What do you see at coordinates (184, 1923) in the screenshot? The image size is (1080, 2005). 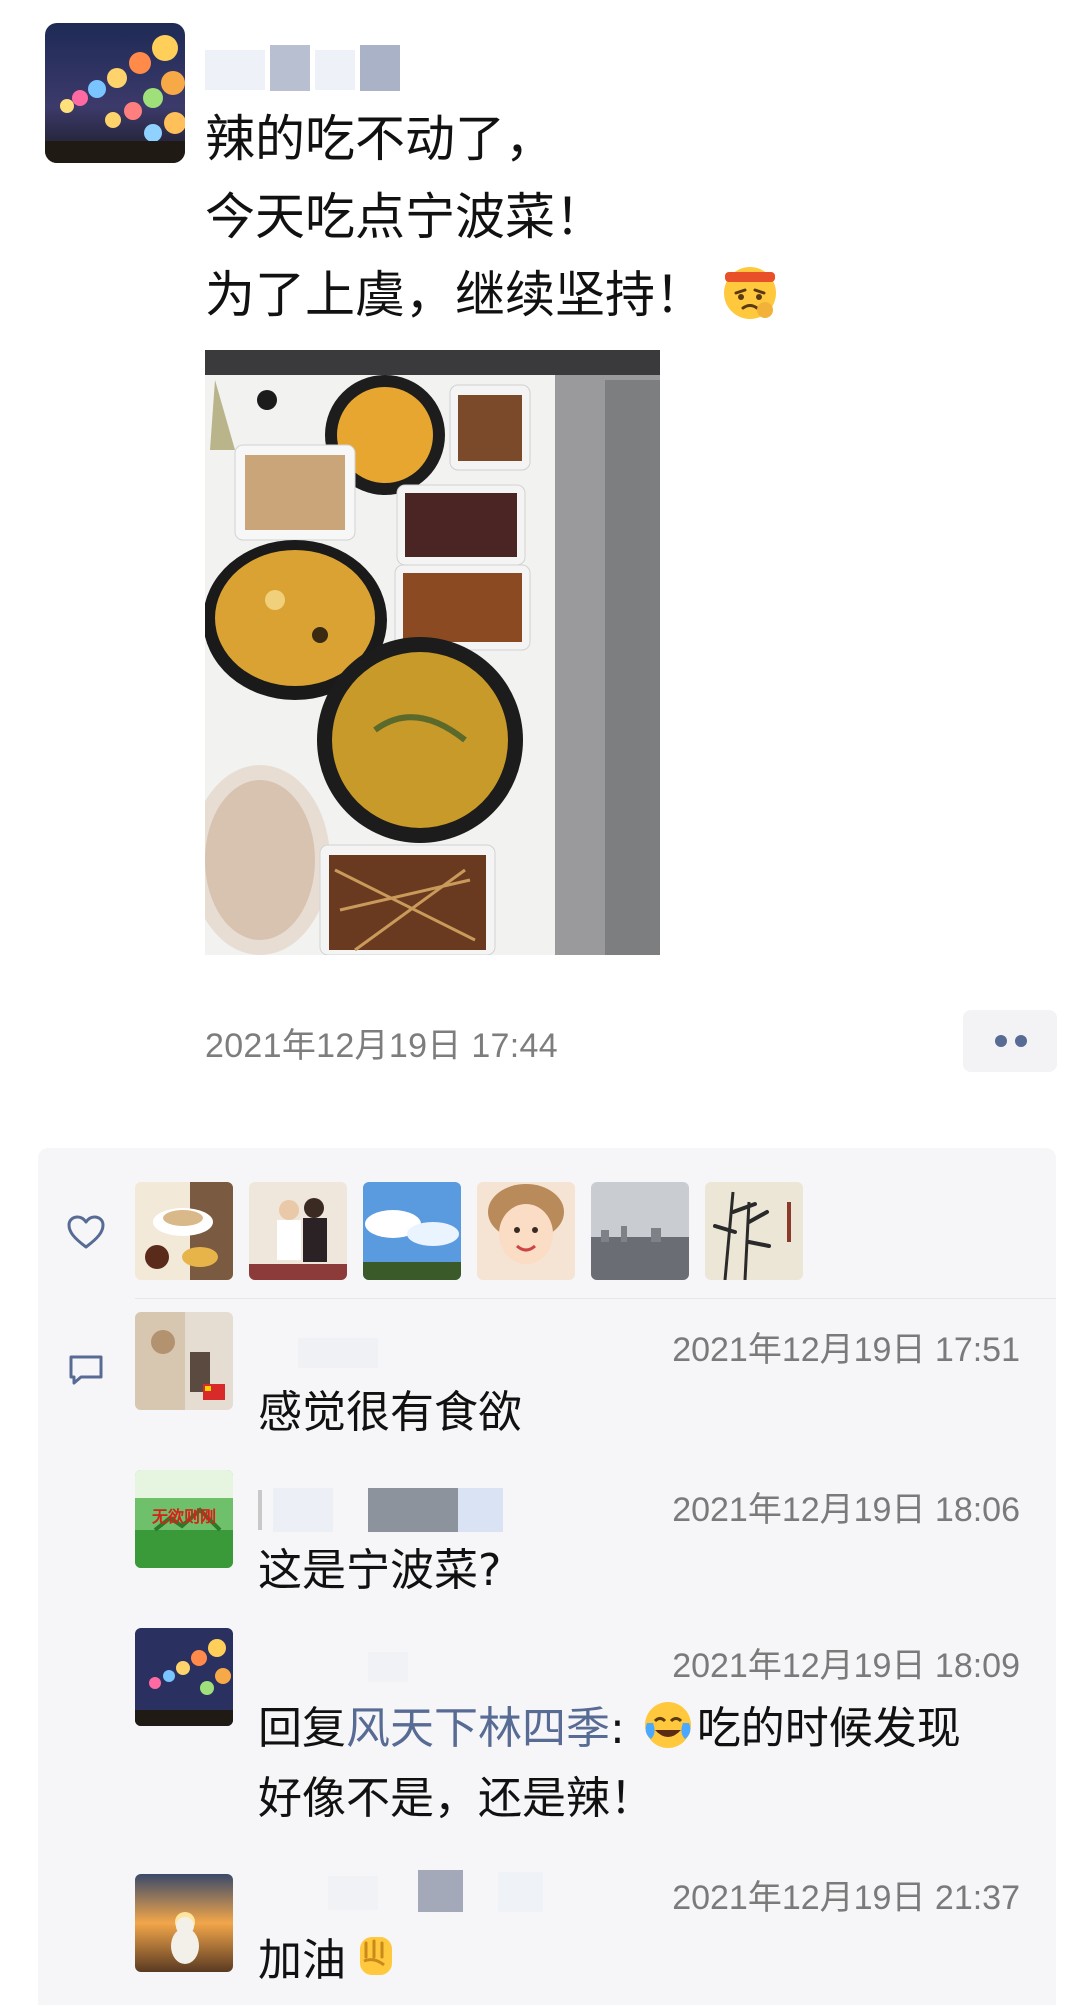 I see `comment-4-avatar` at bounding box center [184, 1923].